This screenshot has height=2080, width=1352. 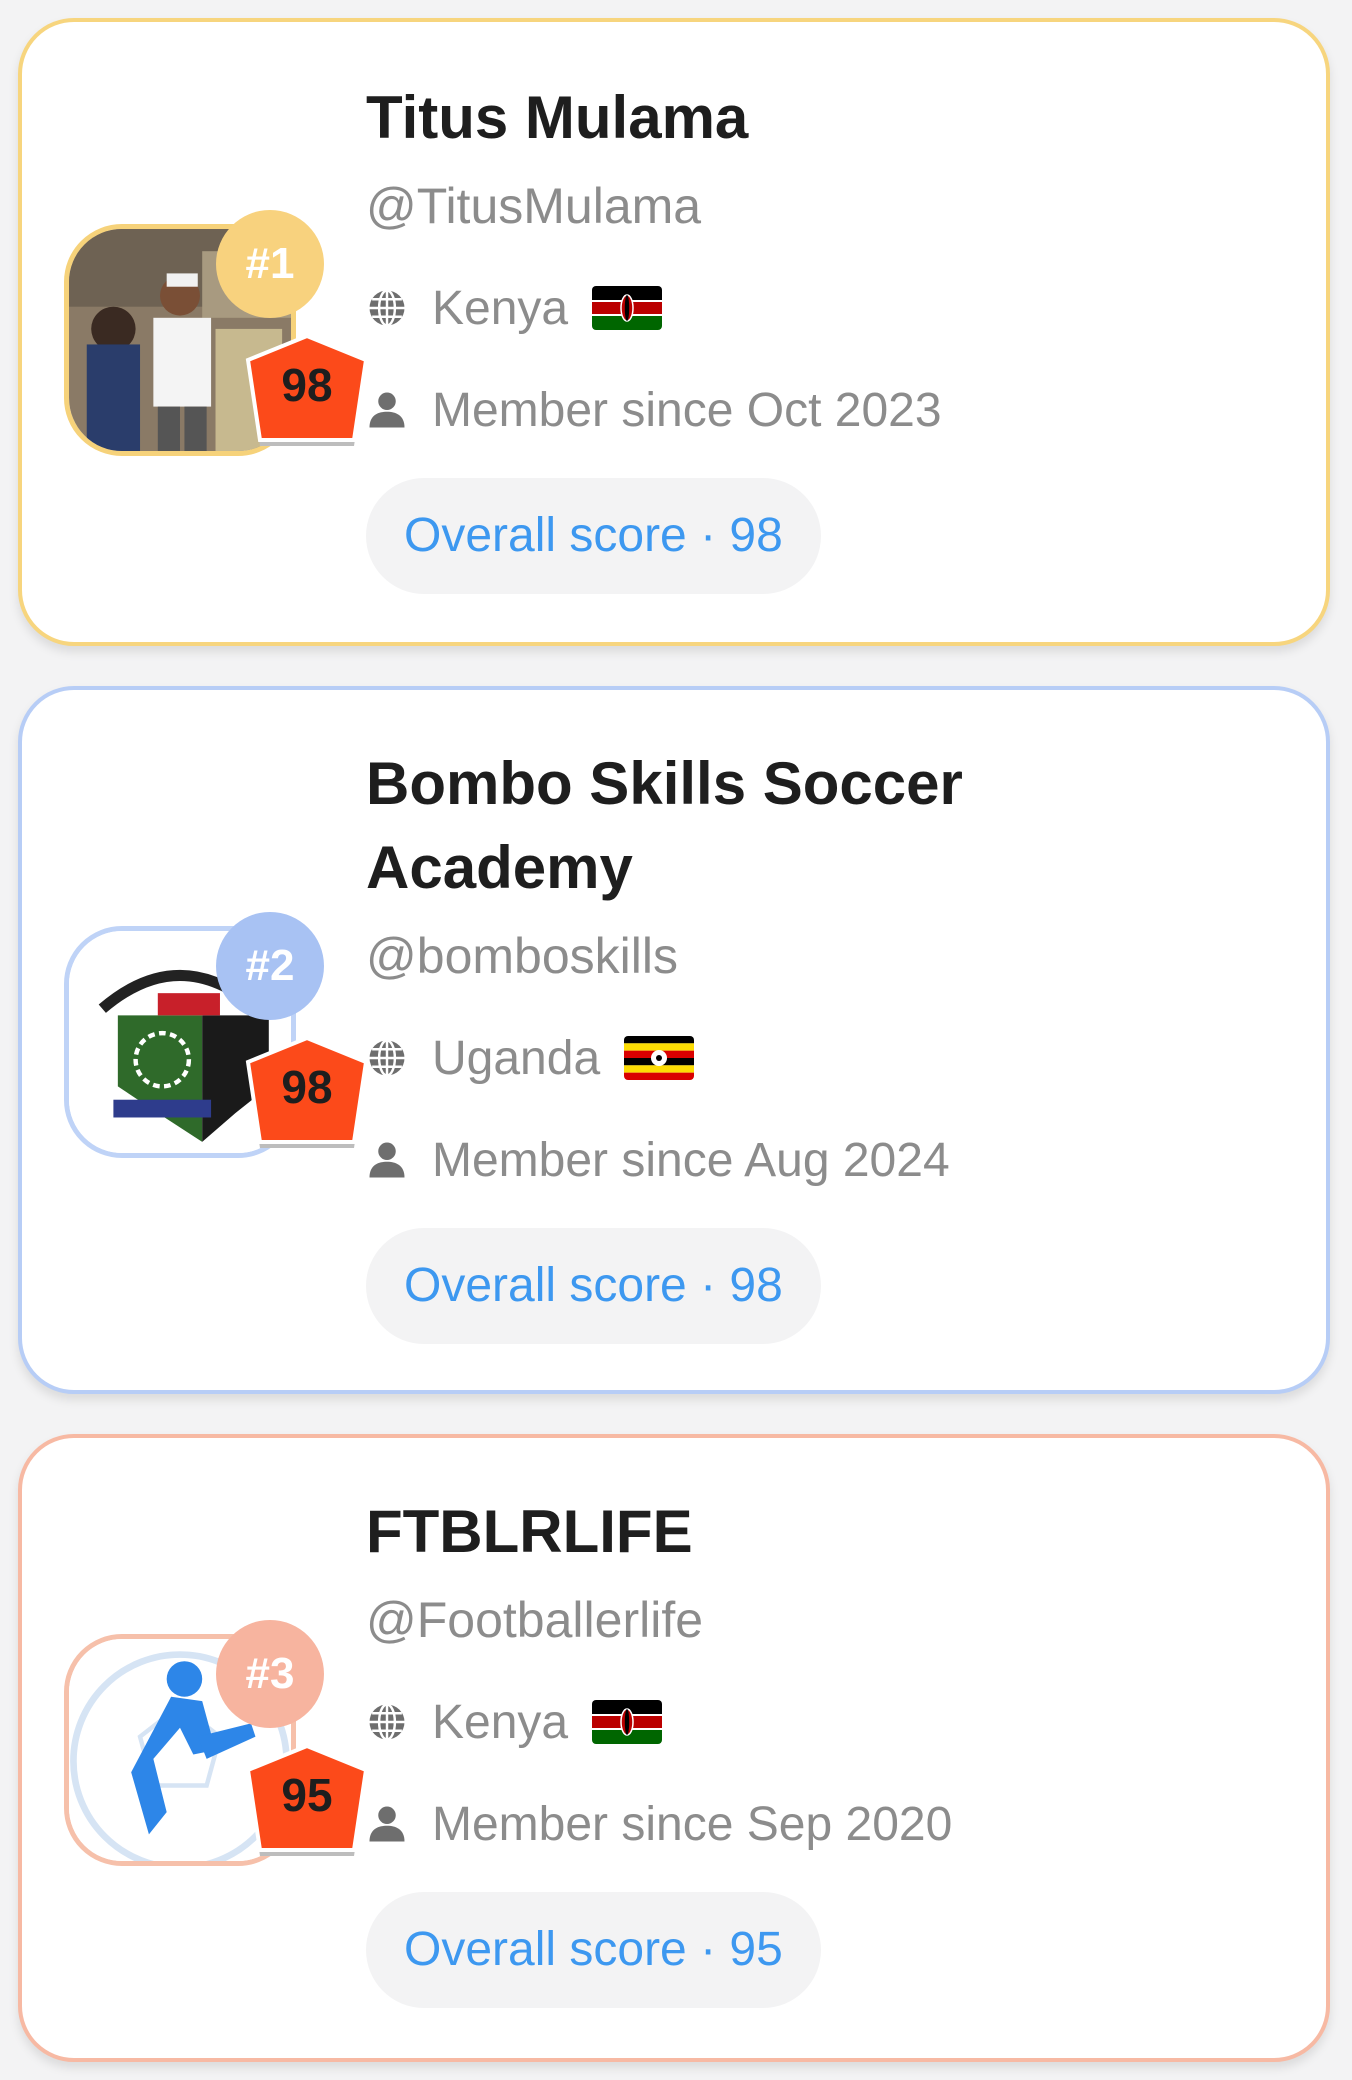 I want to click on member-since: Member since Sep 2020, so click(x=692, y=1824).